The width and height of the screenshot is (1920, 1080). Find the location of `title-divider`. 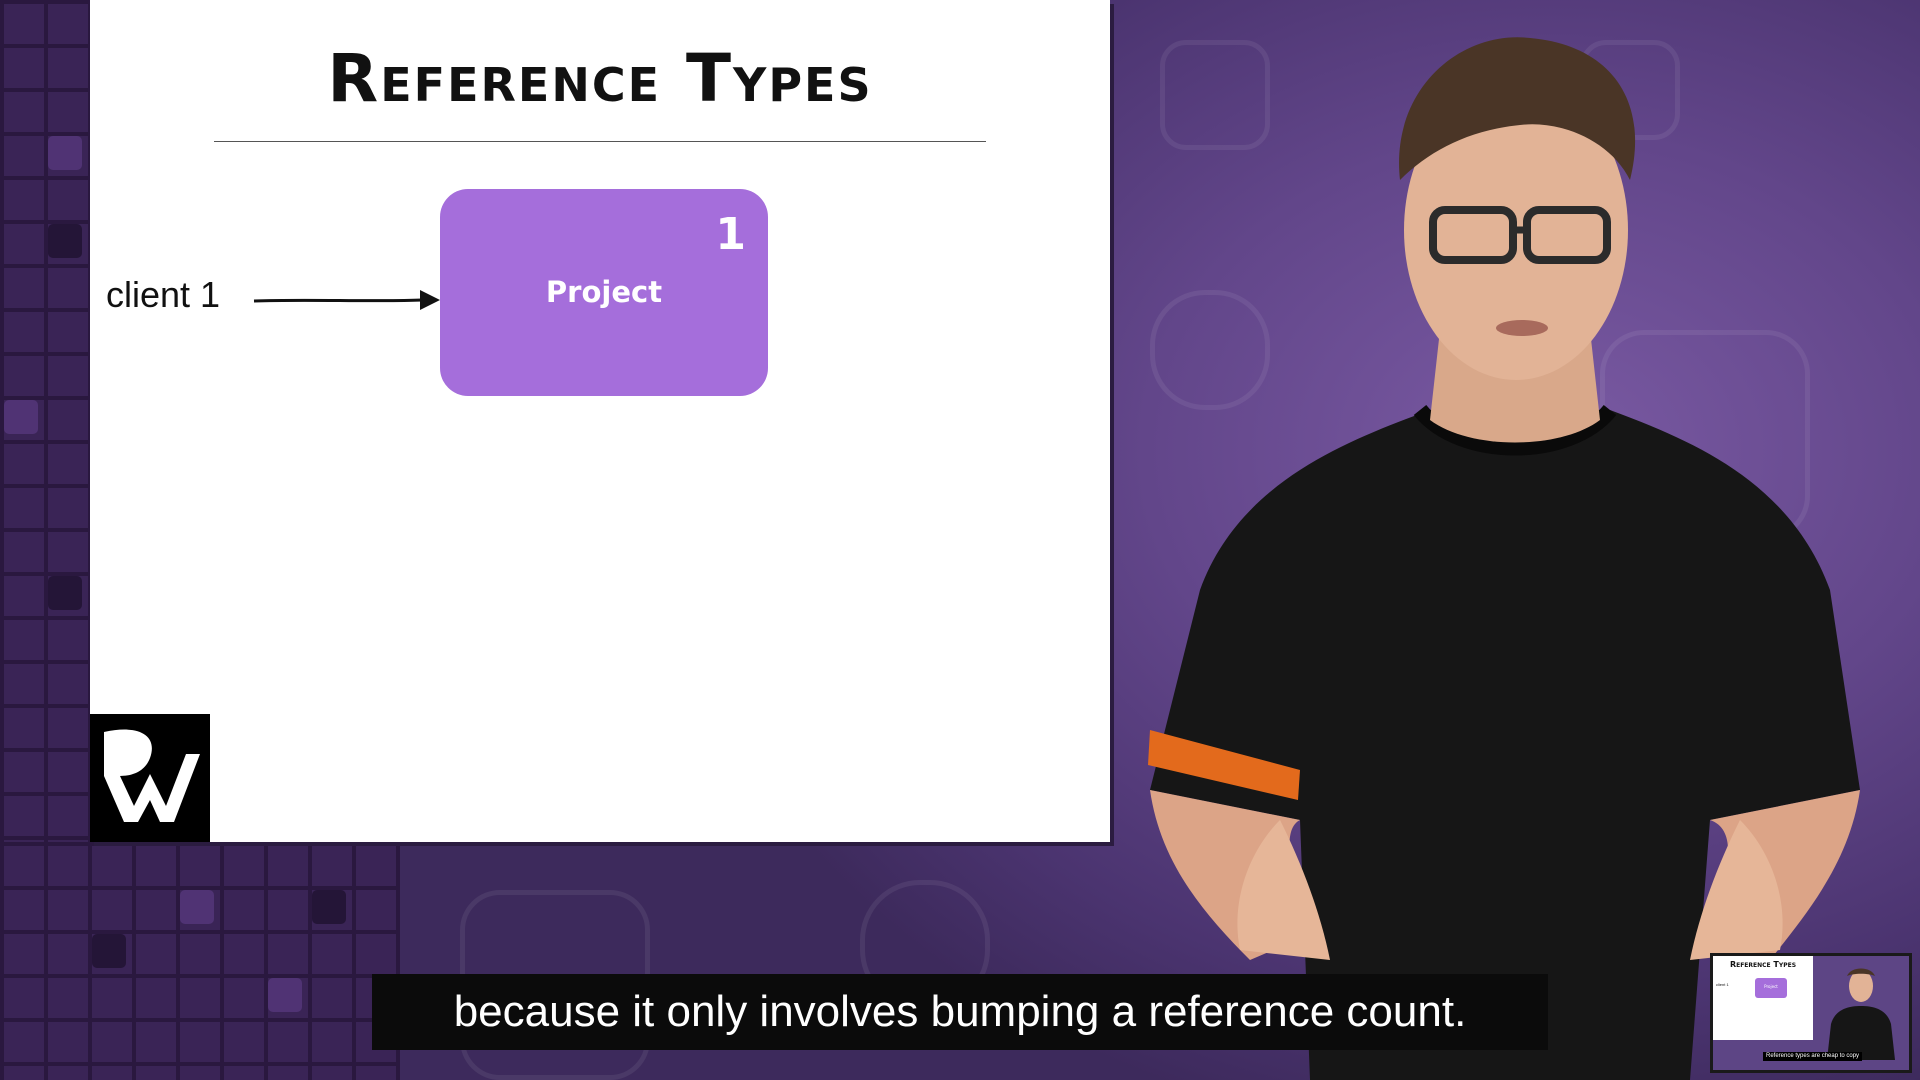

title-divider is located at coordinates (600, 141).